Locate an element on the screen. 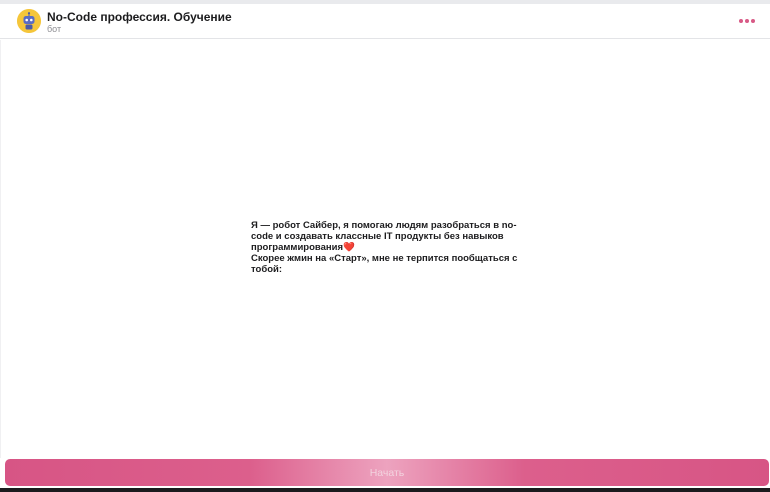 The width and height of the screenshot is (770, 492). chat-header: No-Code профессия. Обучение бот is located at coordinates (385, 21).